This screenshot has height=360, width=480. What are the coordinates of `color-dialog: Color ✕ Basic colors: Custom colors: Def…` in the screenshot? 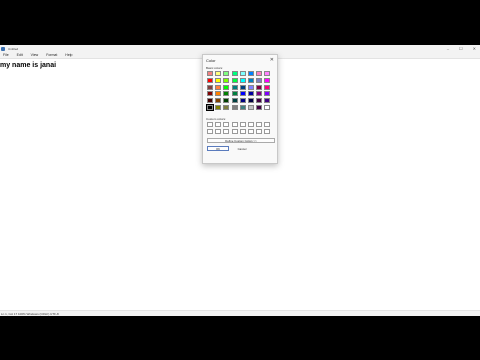 It's located at (240, 109).